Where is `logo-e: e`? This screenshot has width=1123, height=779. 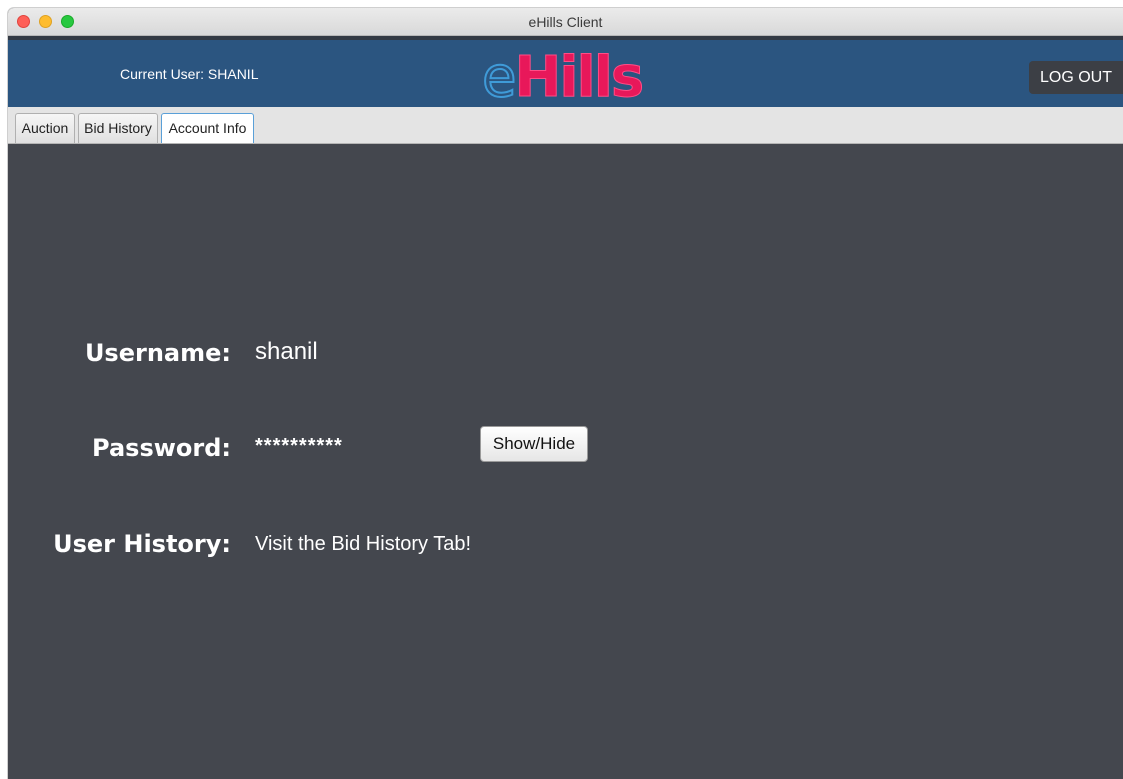 logo-e: e is located at coordinates (499, 77).